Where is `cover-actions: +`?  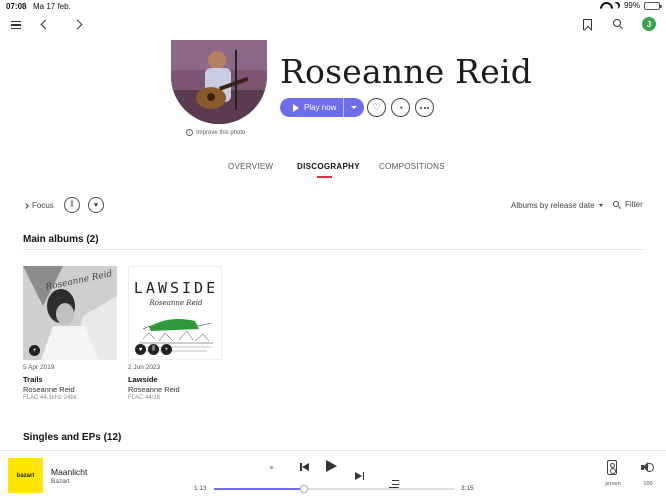 cover-actions: + is located at coordinates (34, 350).